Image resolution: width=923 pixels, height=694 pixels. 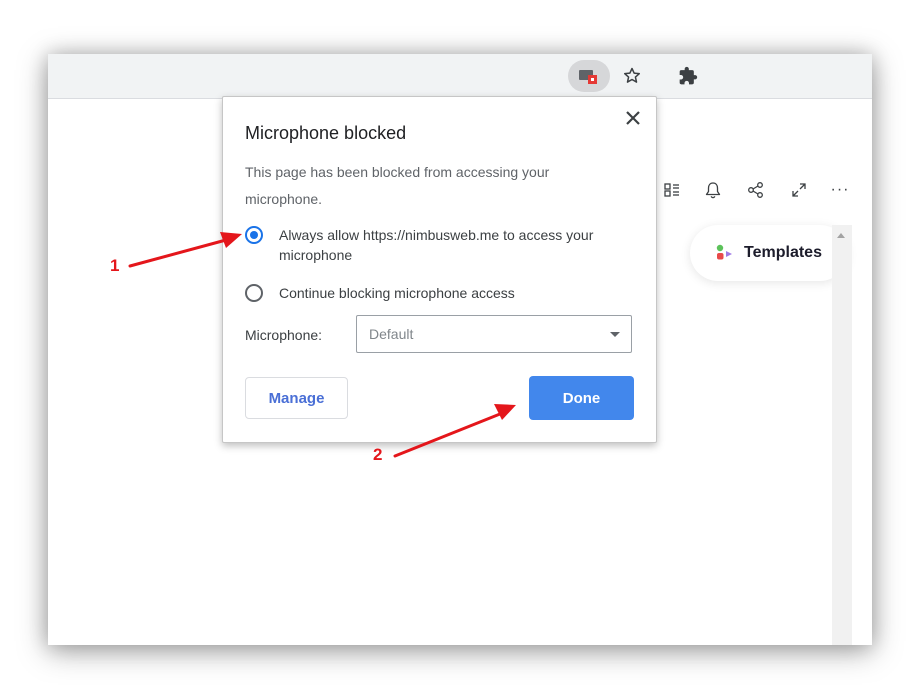 I want to click on bookmark-star-icon, so click(x=632, y=75).